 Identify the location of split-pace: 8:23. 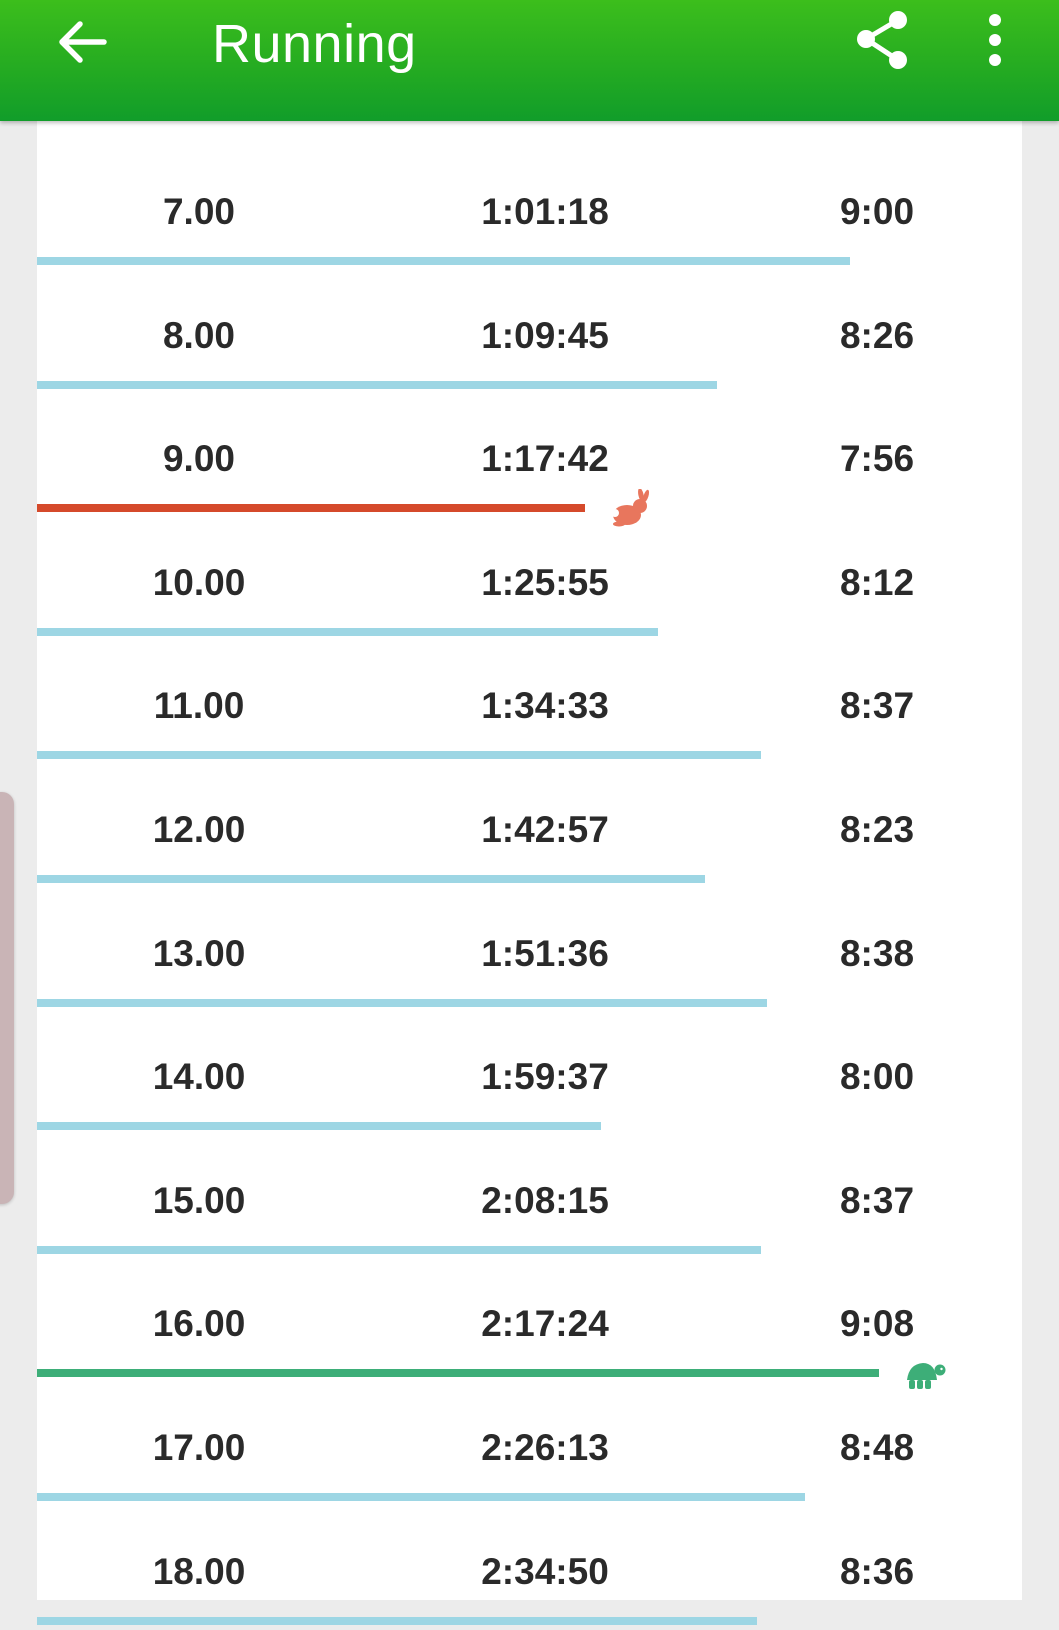
(877, 829).